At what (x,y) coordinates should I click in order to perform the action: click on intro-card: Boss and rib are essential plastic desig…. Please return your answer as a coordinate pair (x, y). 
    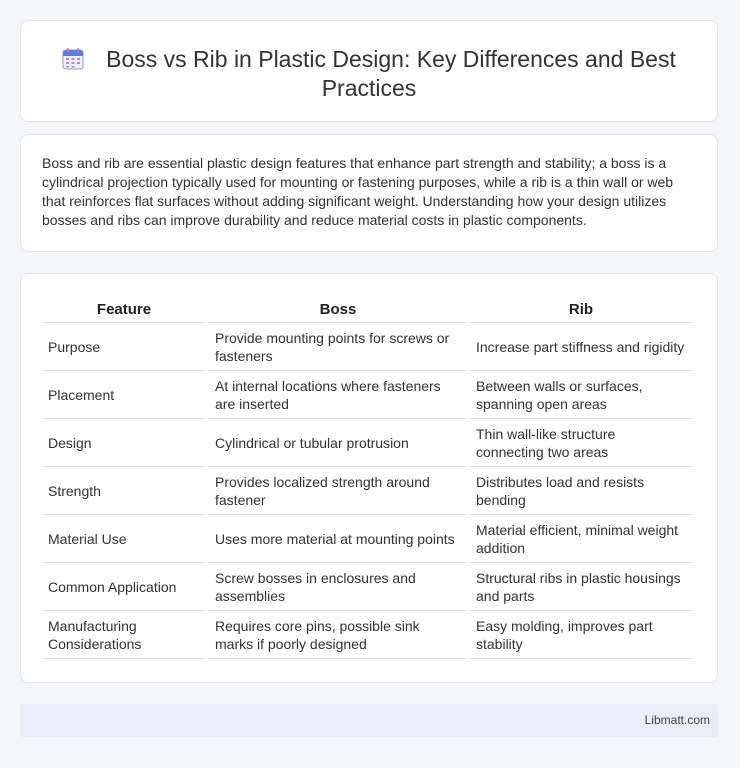
    Looking at the image, I should click on (369, 193).